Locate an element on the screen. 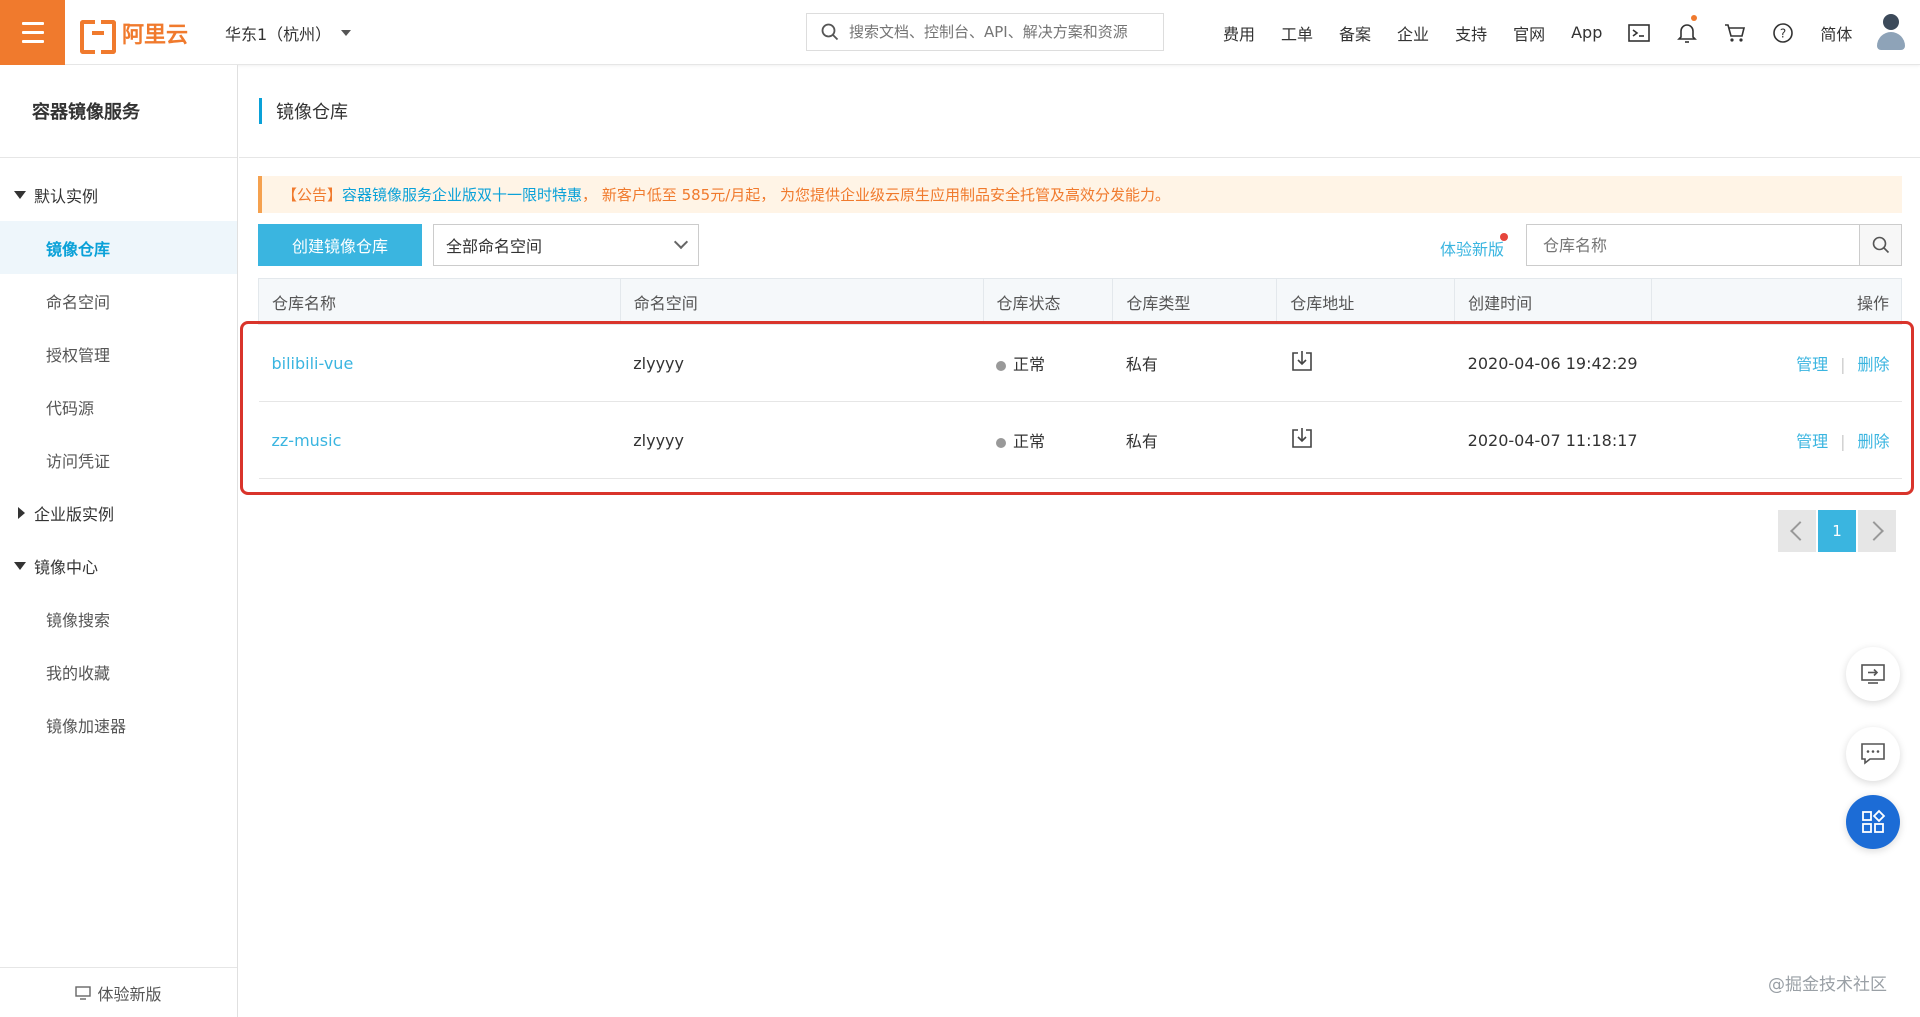 Image resolution: width=1920 pixels, height=1017 pixels. chevron-left-icon is located at coordinates (1800, 531).